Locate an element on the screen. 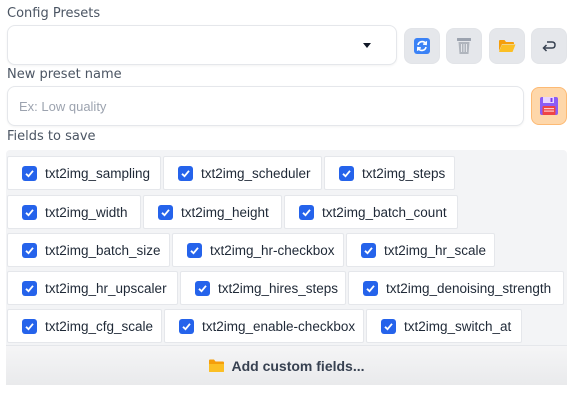  new-preset-name-input is located at coordinates (265, 106).